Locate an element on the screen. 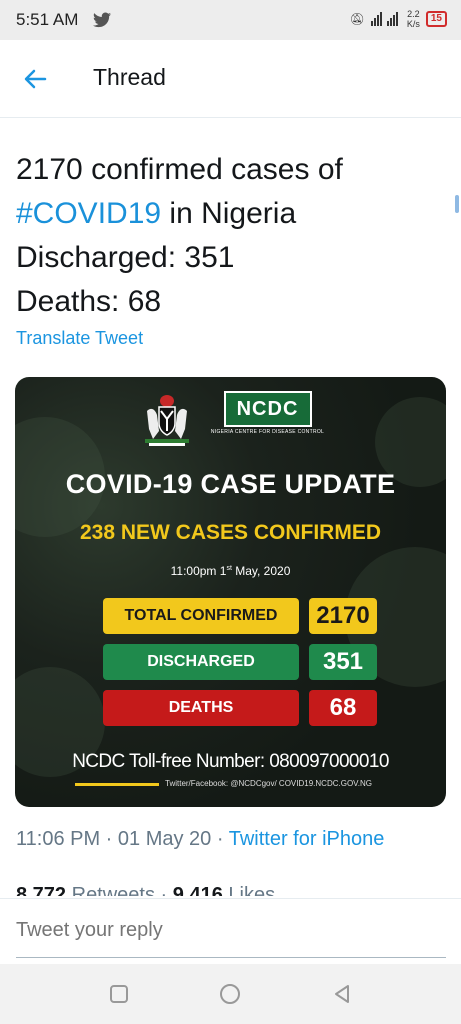 Image resolution: width=461 pixels, height=1024 pixels. android-nav-bar is located at coordinates (230, 994).